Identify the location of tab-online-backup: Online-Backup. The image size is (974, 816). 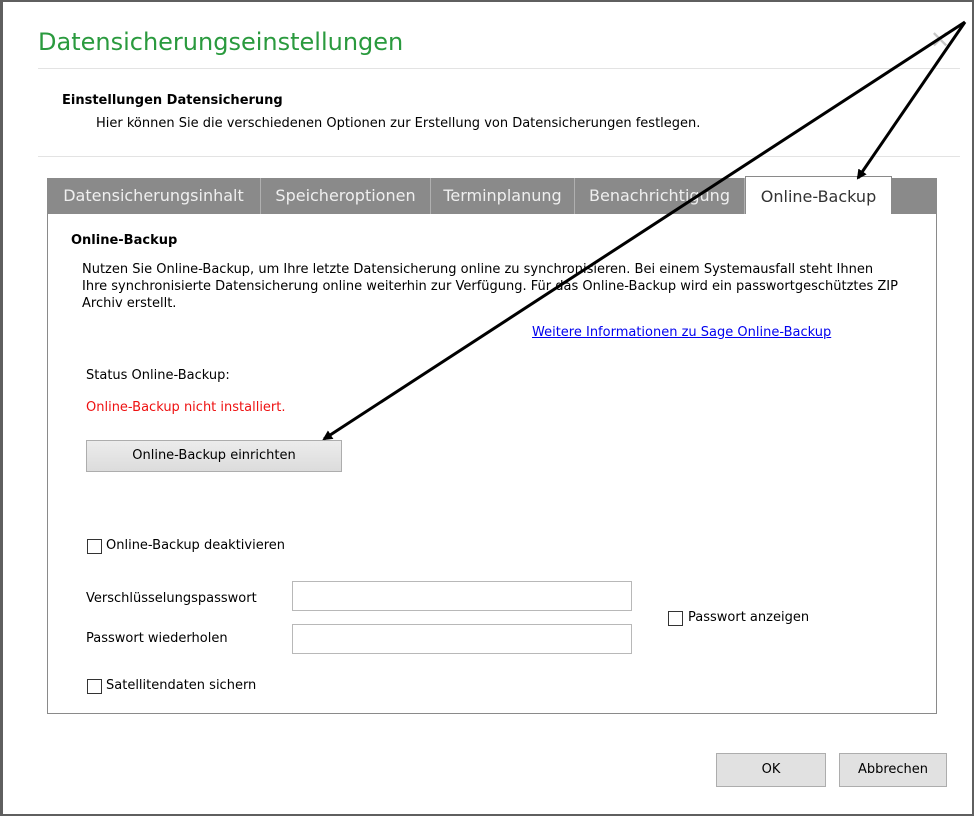
(818, 196).